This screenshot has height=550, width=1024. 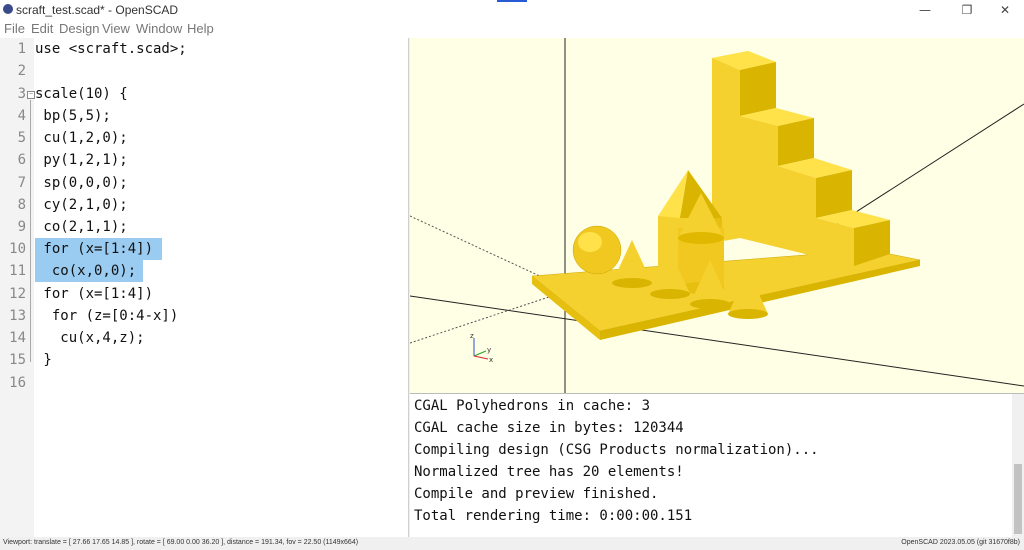 I want to click on cone-1-base, so click(x=632, y=283).